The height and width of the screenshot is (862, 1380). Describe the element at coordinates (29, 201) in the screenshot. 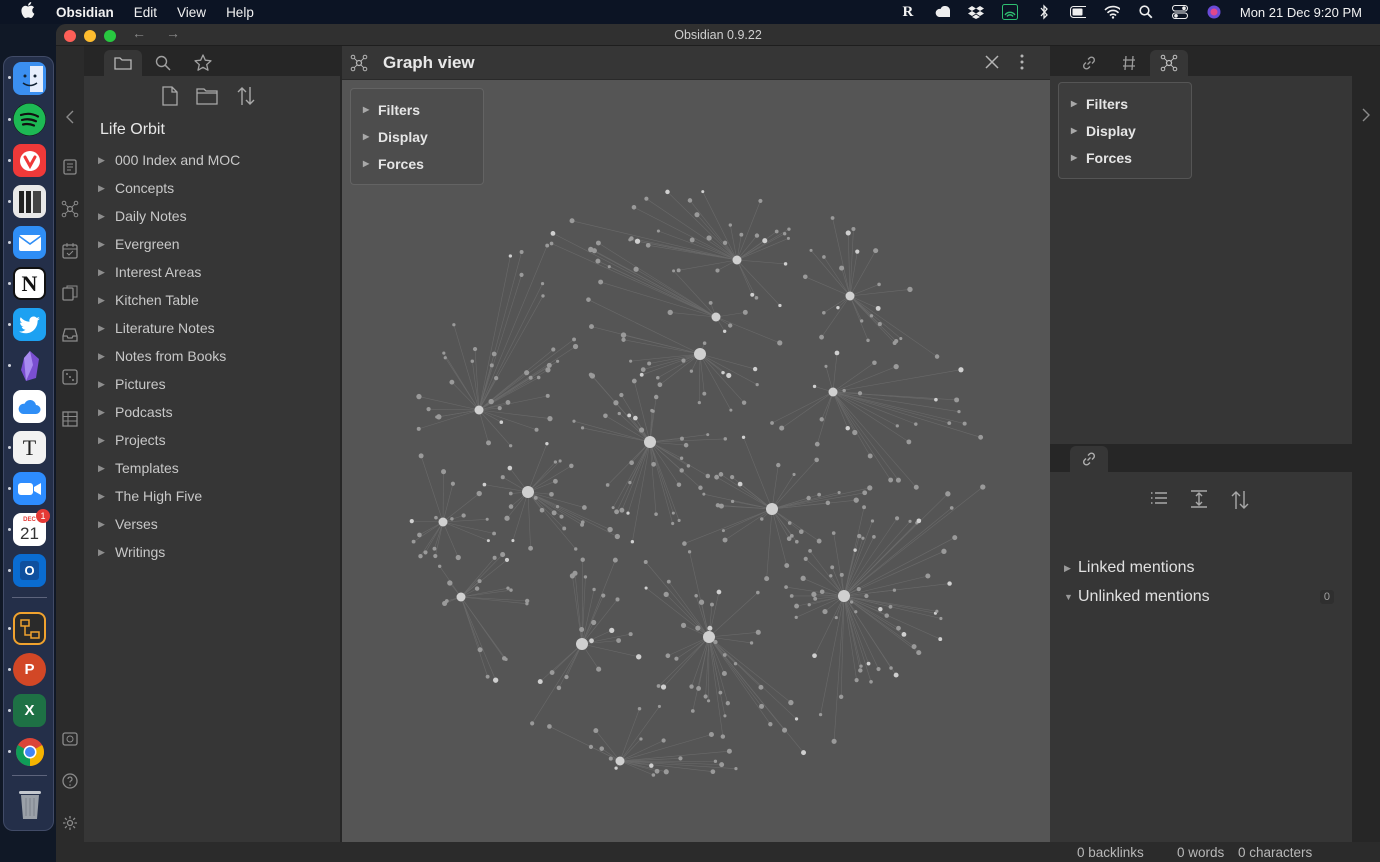

I see `books-app-icon` at that location.